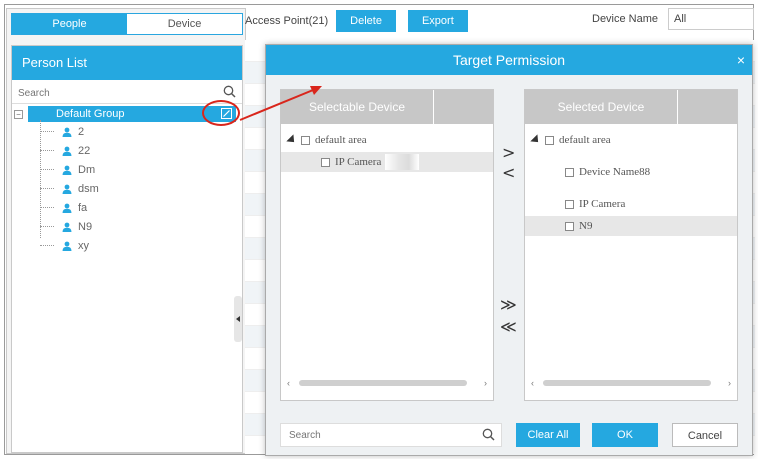 The width and height of the screenshot is (758, 459). I want to click on person-item: fa, so click(127, 207).